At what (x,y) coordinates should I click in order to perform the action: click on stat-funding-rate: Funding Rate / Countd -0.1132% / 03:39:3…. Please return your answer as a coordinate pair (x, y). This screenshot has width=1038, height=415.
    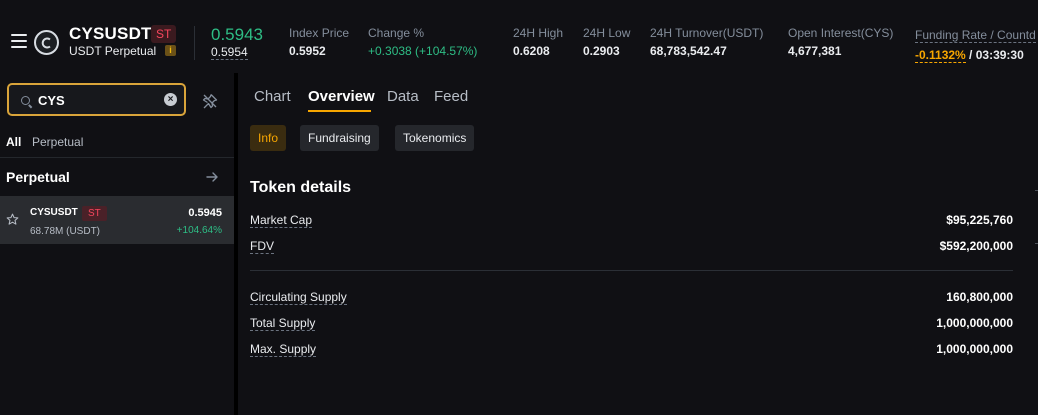
    Looking at the image, I should click on (975, 44).